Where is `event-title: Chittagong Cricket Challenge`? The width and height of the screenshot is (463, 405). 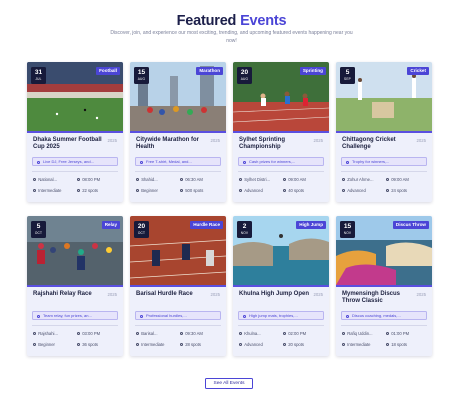
event-title: Chittagong Cricket Challenge is located at coordinates (378, 144).